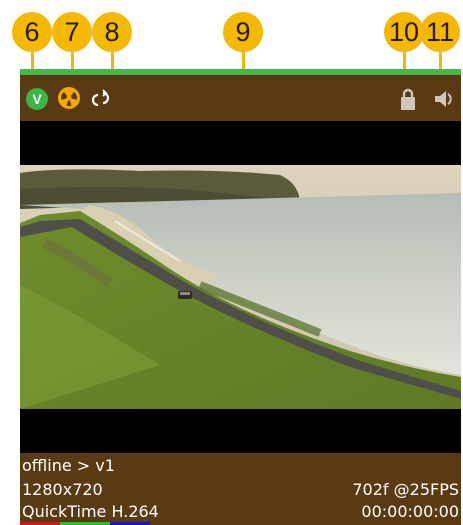 Image resolution: width=463 pixels, height=525 pixels. I want to click on letterbox-top, so click(240, 143).